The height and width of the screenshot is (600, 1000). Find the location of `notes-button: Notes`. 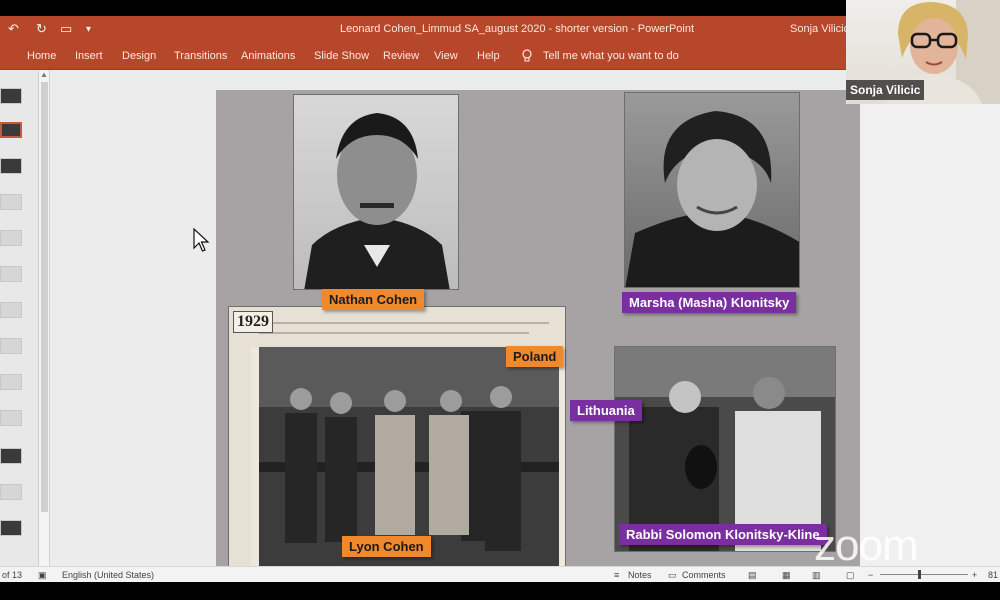

notes-button: Notes is located at coordinates (640, 575).